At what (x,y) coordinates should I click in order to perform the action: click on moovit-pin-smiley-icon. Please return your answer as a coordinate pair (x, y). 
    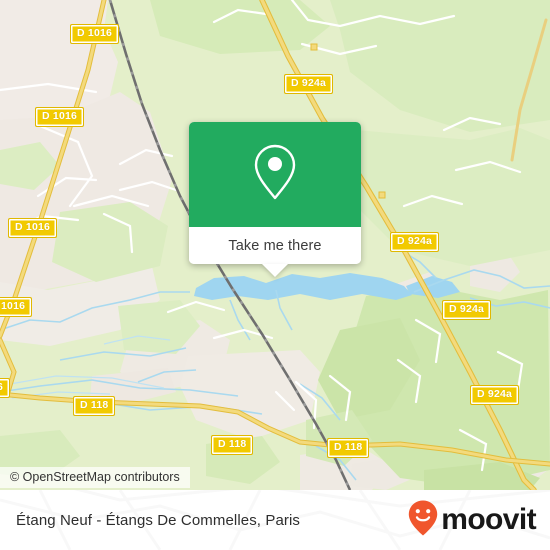
    Looking at the image, I should click on (423, 520).